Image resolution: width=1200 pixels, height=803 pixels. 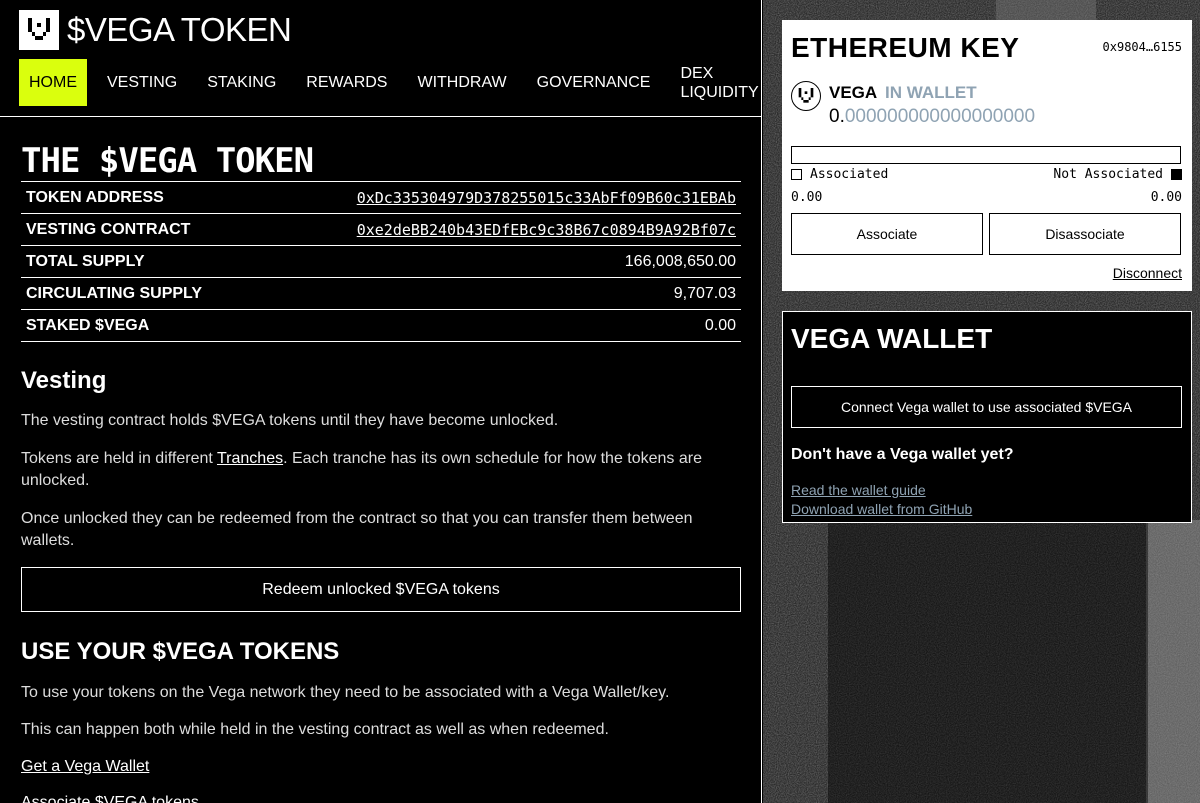 What do you see at coordinates (380, 116) in the screenshot?
I see `nav-divider` at bounding box center [380, 116].